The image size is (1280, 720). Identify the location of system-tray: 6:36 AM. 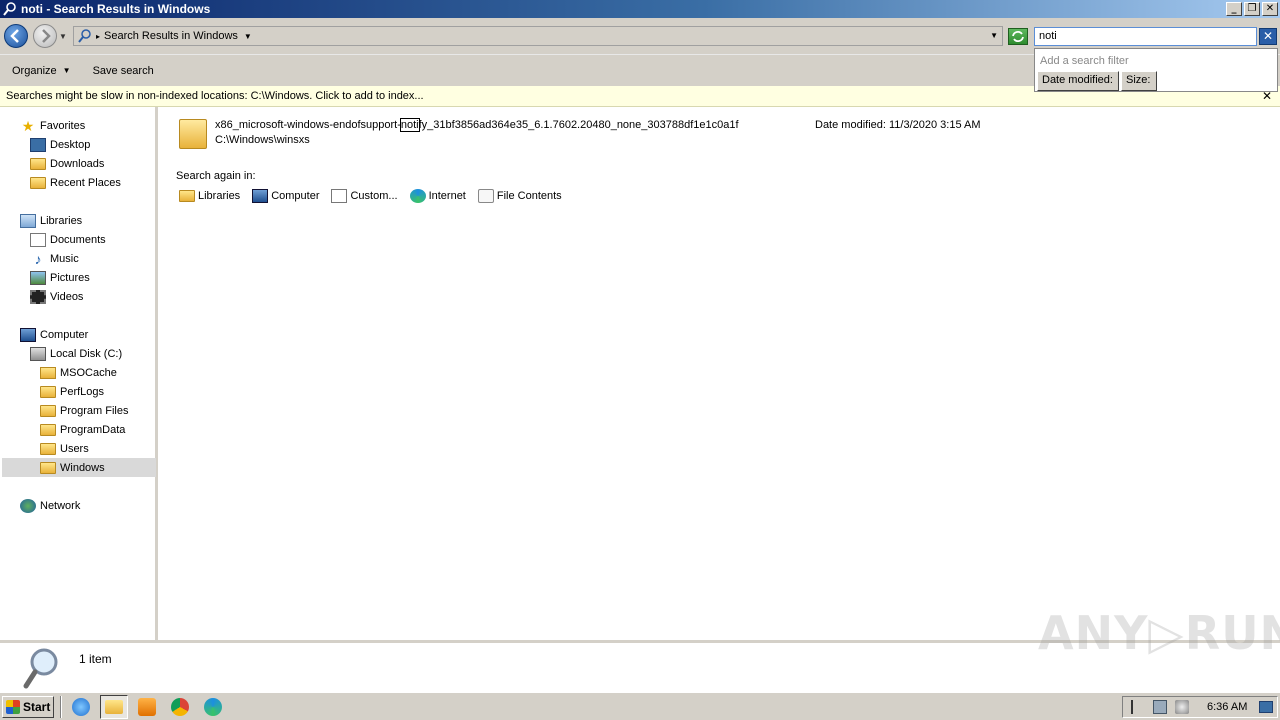
(1200, 707).